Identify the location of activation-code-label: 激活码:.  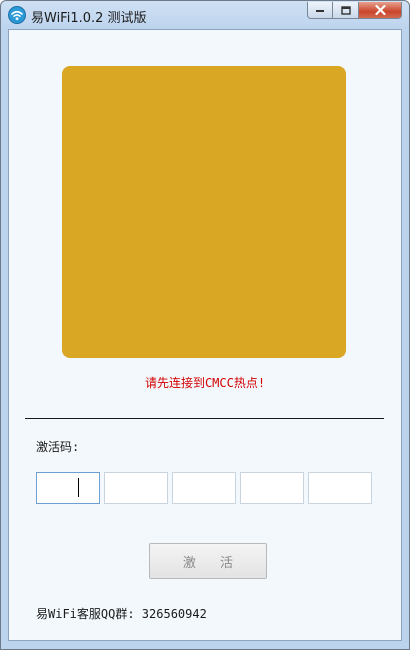
(58, 447).